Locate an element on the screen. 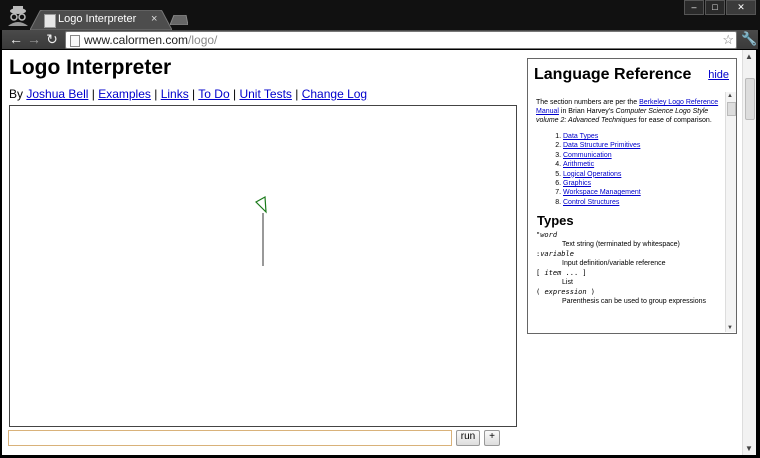 This screenshot has height=458, width=760. section-link: Workspace Management is located at coordinates (602, 192).